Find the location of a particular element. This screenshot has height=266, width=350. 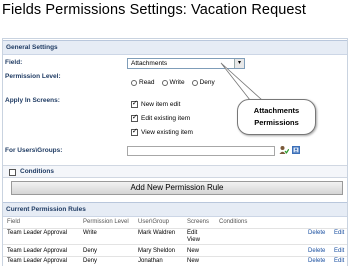

add-new-permission-rule-button: Add New Permission Rule is located at coordinates (177, 188).